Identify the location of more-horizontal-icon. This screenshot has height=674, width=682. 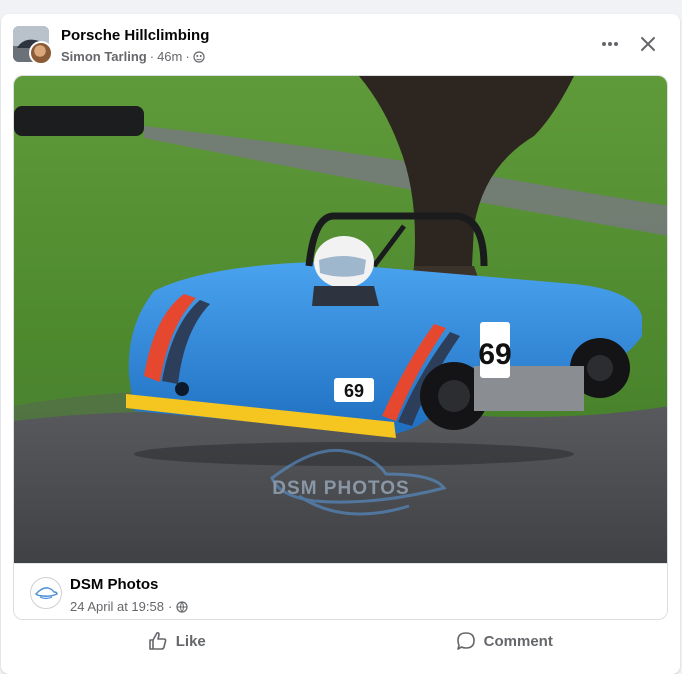
(610, 44).